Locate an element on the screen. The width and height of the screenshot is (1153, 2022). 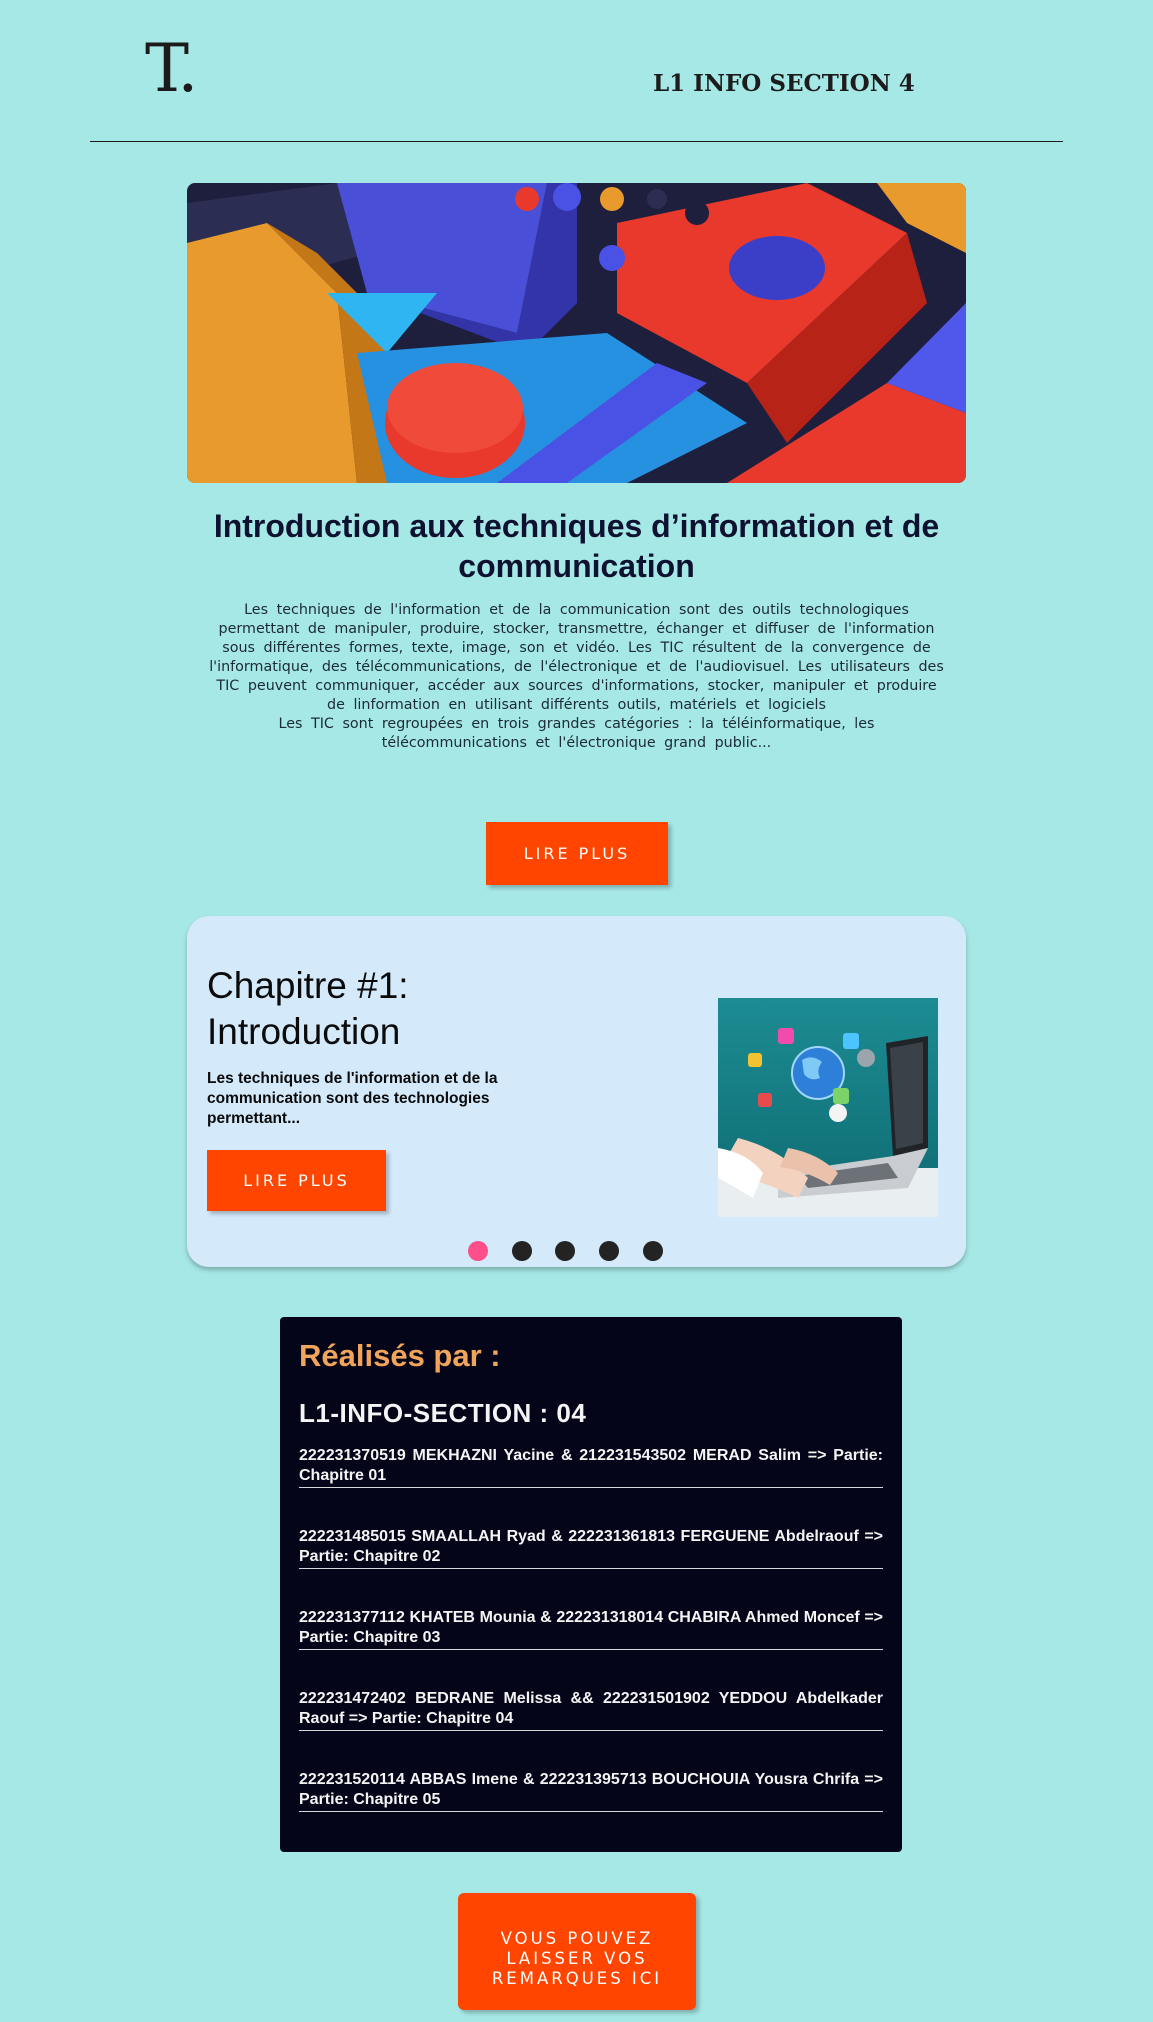
chapter-title: Chapitre #1: Introduction is located at coordinates (308, 1008).